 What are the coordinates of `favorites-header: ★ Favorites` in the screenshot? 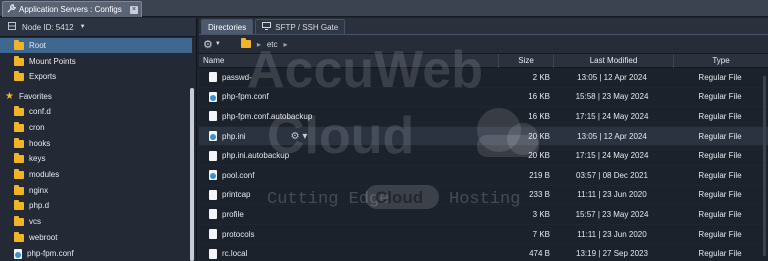 It's located at (96, 96).